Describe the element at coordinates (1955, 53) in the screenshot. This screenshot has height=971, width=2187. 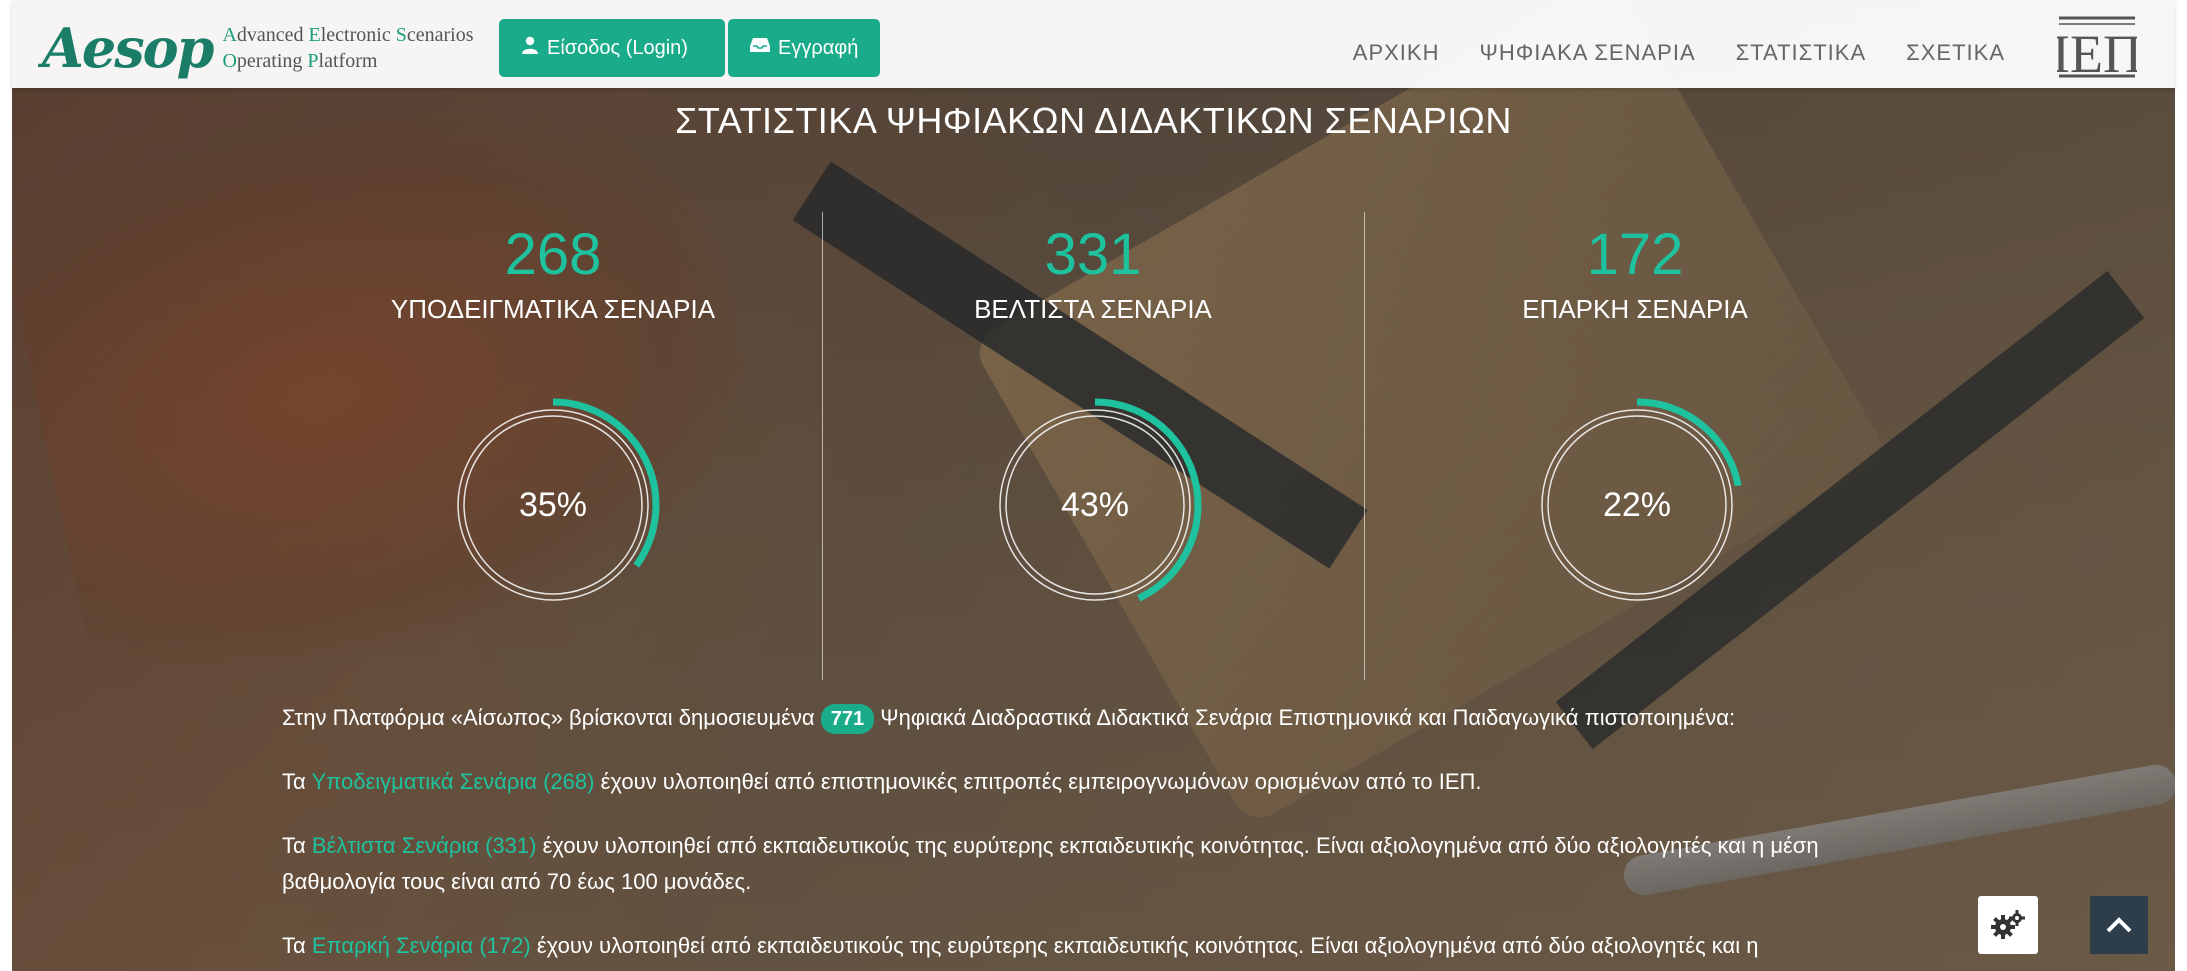
I see `nav-item-about: ΣΧΕΤΙΚΑ` at that location.